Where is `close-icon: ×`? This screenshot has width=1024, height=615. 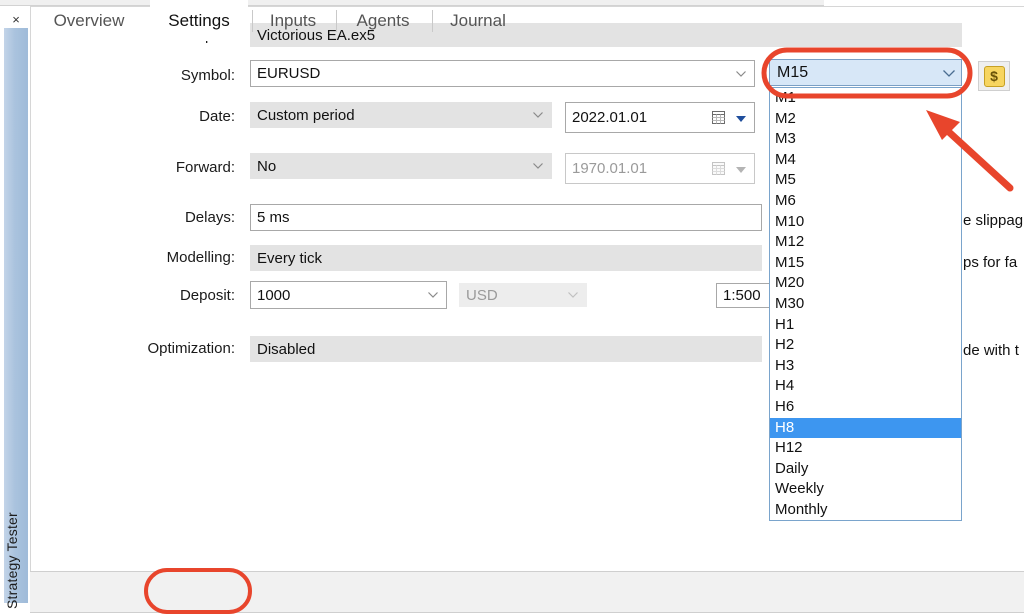 close-icon: × is located at coordinates (16, 20).